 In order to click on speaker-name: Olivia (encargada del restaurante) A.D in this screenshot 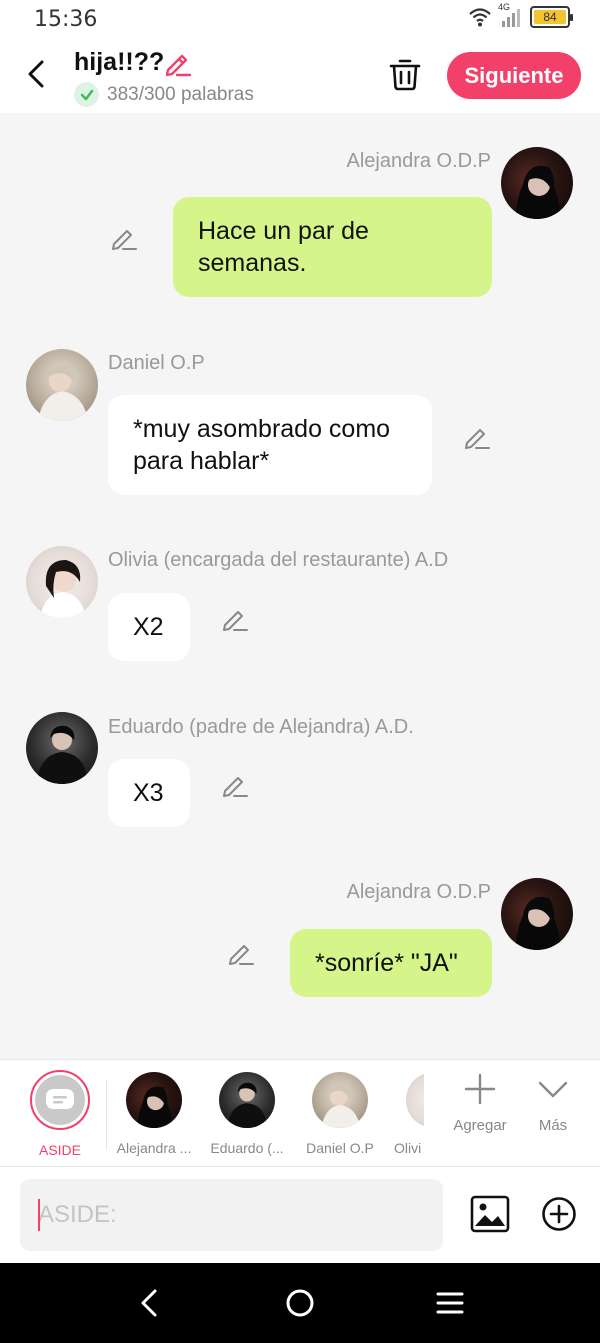, I will do `click(278, 560)`.